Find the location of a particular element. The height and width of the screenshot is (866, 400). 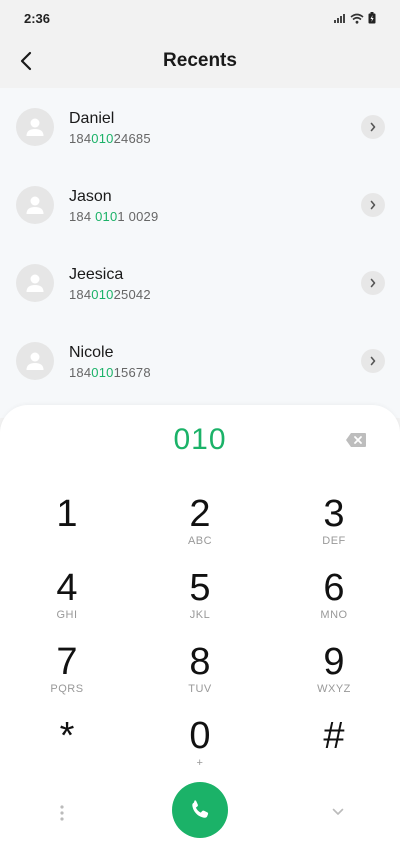

number-suffix: 25042 is located at coordinates (132, 294).